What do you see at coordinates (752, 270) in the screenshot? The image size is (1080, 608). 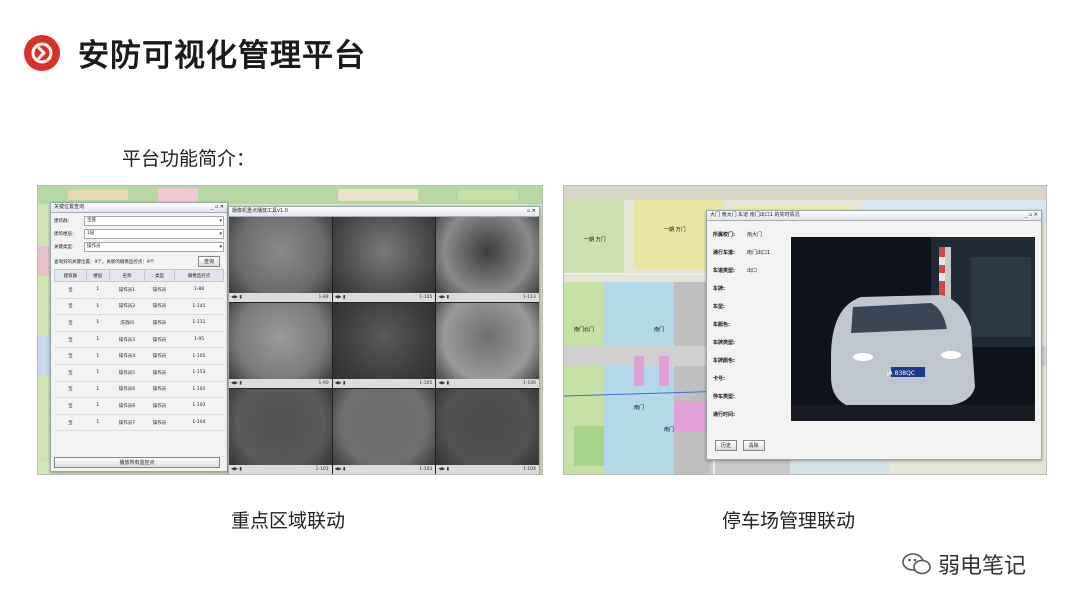 I see `info-value: 出口` at bounding box center [752, 270].